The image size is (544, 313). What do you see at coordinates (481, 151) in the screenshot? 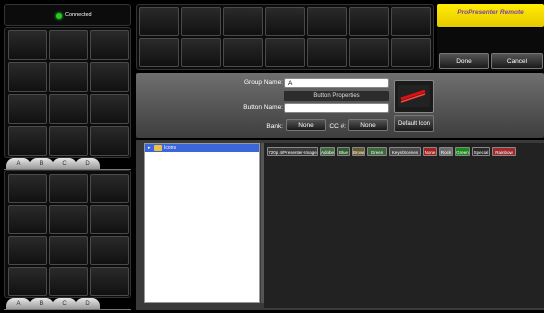
I see `icon-set-chip: Special` at bounding box center [481, 151].